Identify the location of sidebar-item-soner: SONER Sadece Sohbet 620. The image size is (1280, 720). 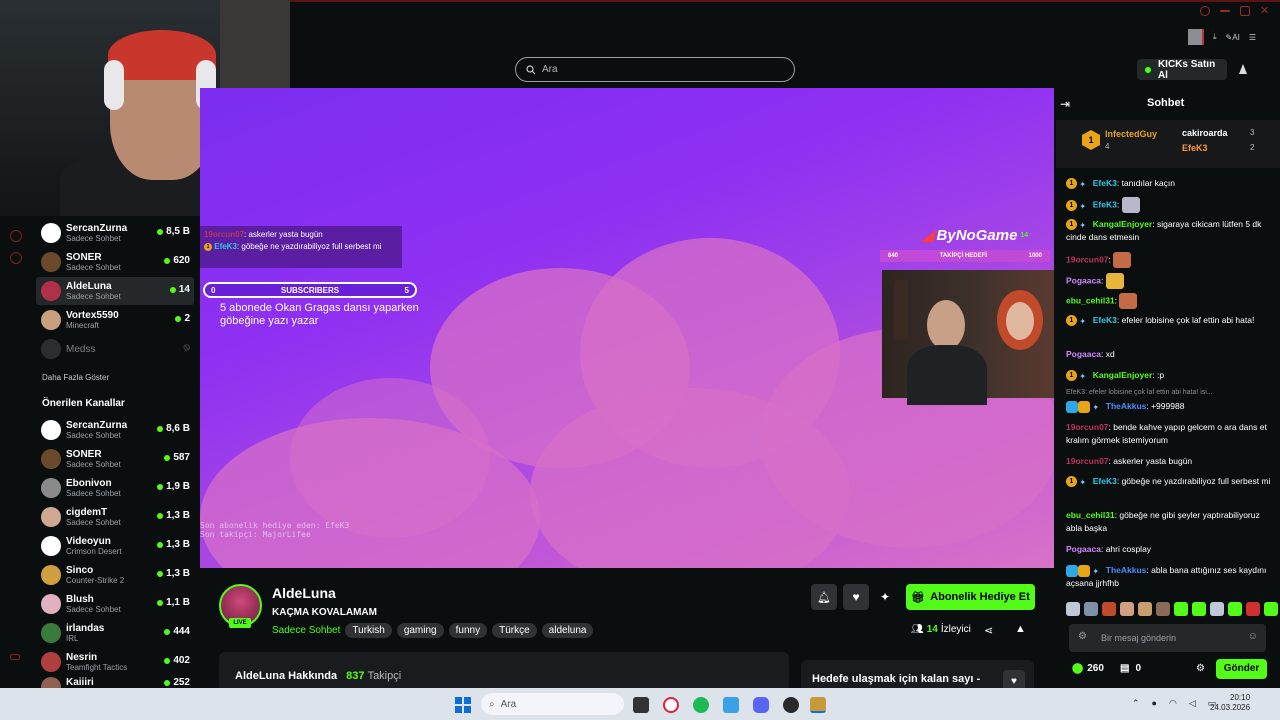
(115, 262).